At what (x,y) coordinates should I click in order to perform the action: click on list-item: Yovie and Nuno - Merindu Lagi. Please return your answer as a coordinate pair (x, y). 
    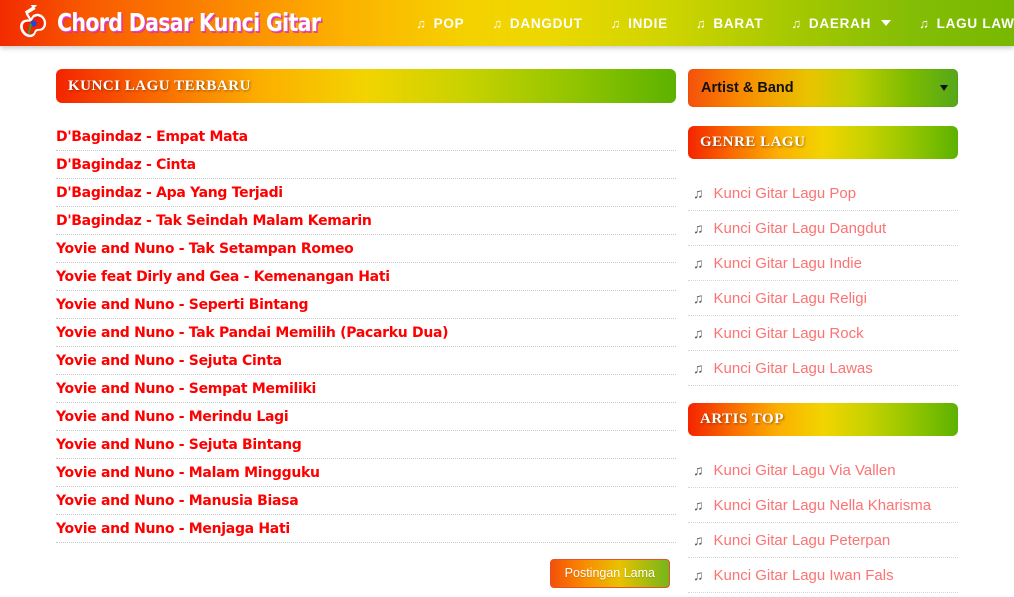
    Looking at the image, I should click on (366, 417).